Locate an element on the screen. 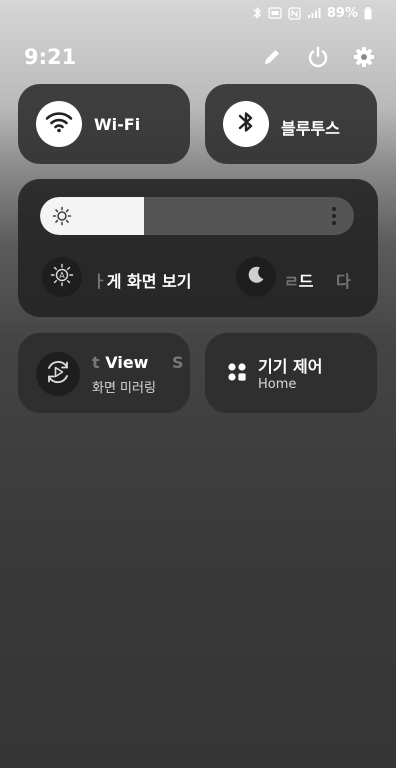  device-control-title: 기기 제어 is located at coordinates (290, 366).